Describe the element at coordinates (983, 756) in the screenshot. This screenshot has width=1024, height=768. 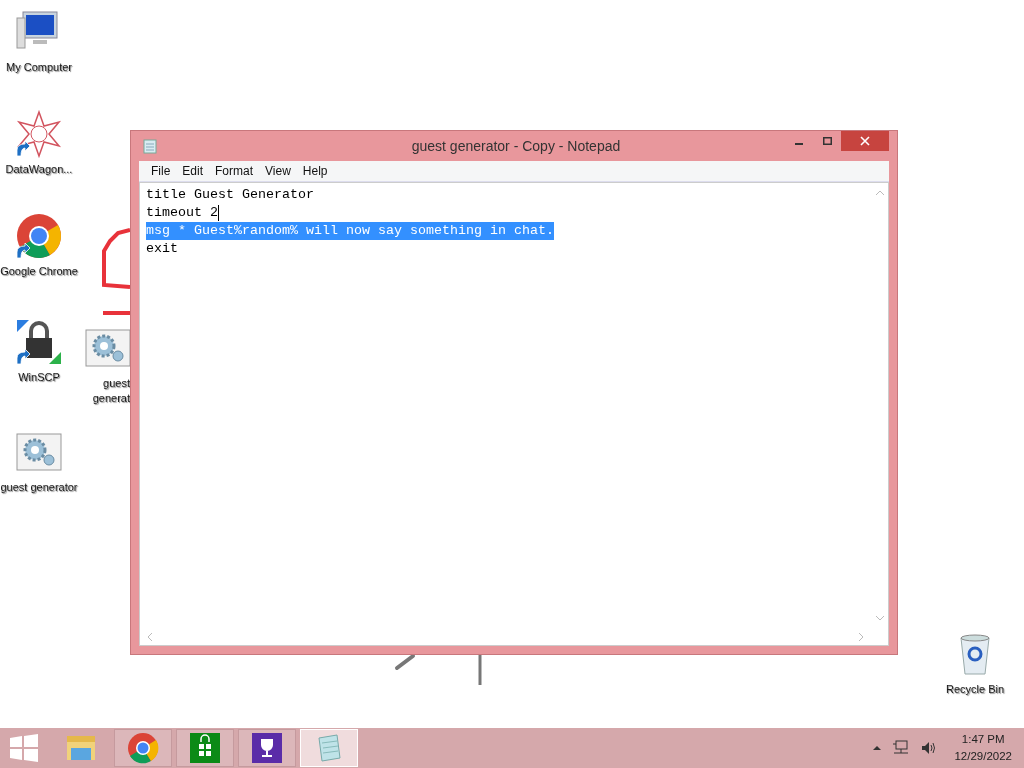
I see `clock-date: 12/29/2022` at that location.